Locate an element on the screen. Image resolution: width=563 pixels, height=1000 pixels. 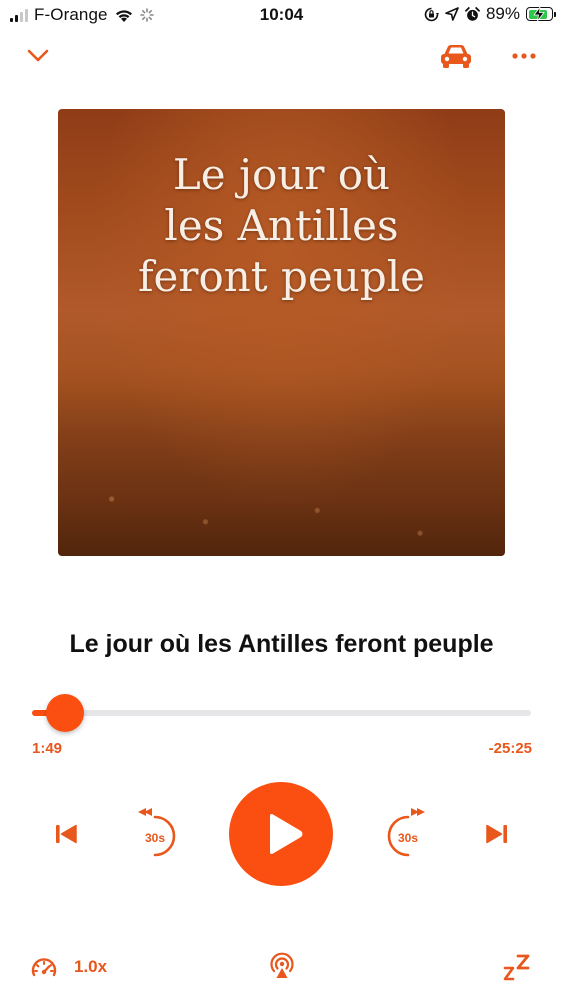
playback-speed-value: 1.0x is located at coordinates (91, 966).